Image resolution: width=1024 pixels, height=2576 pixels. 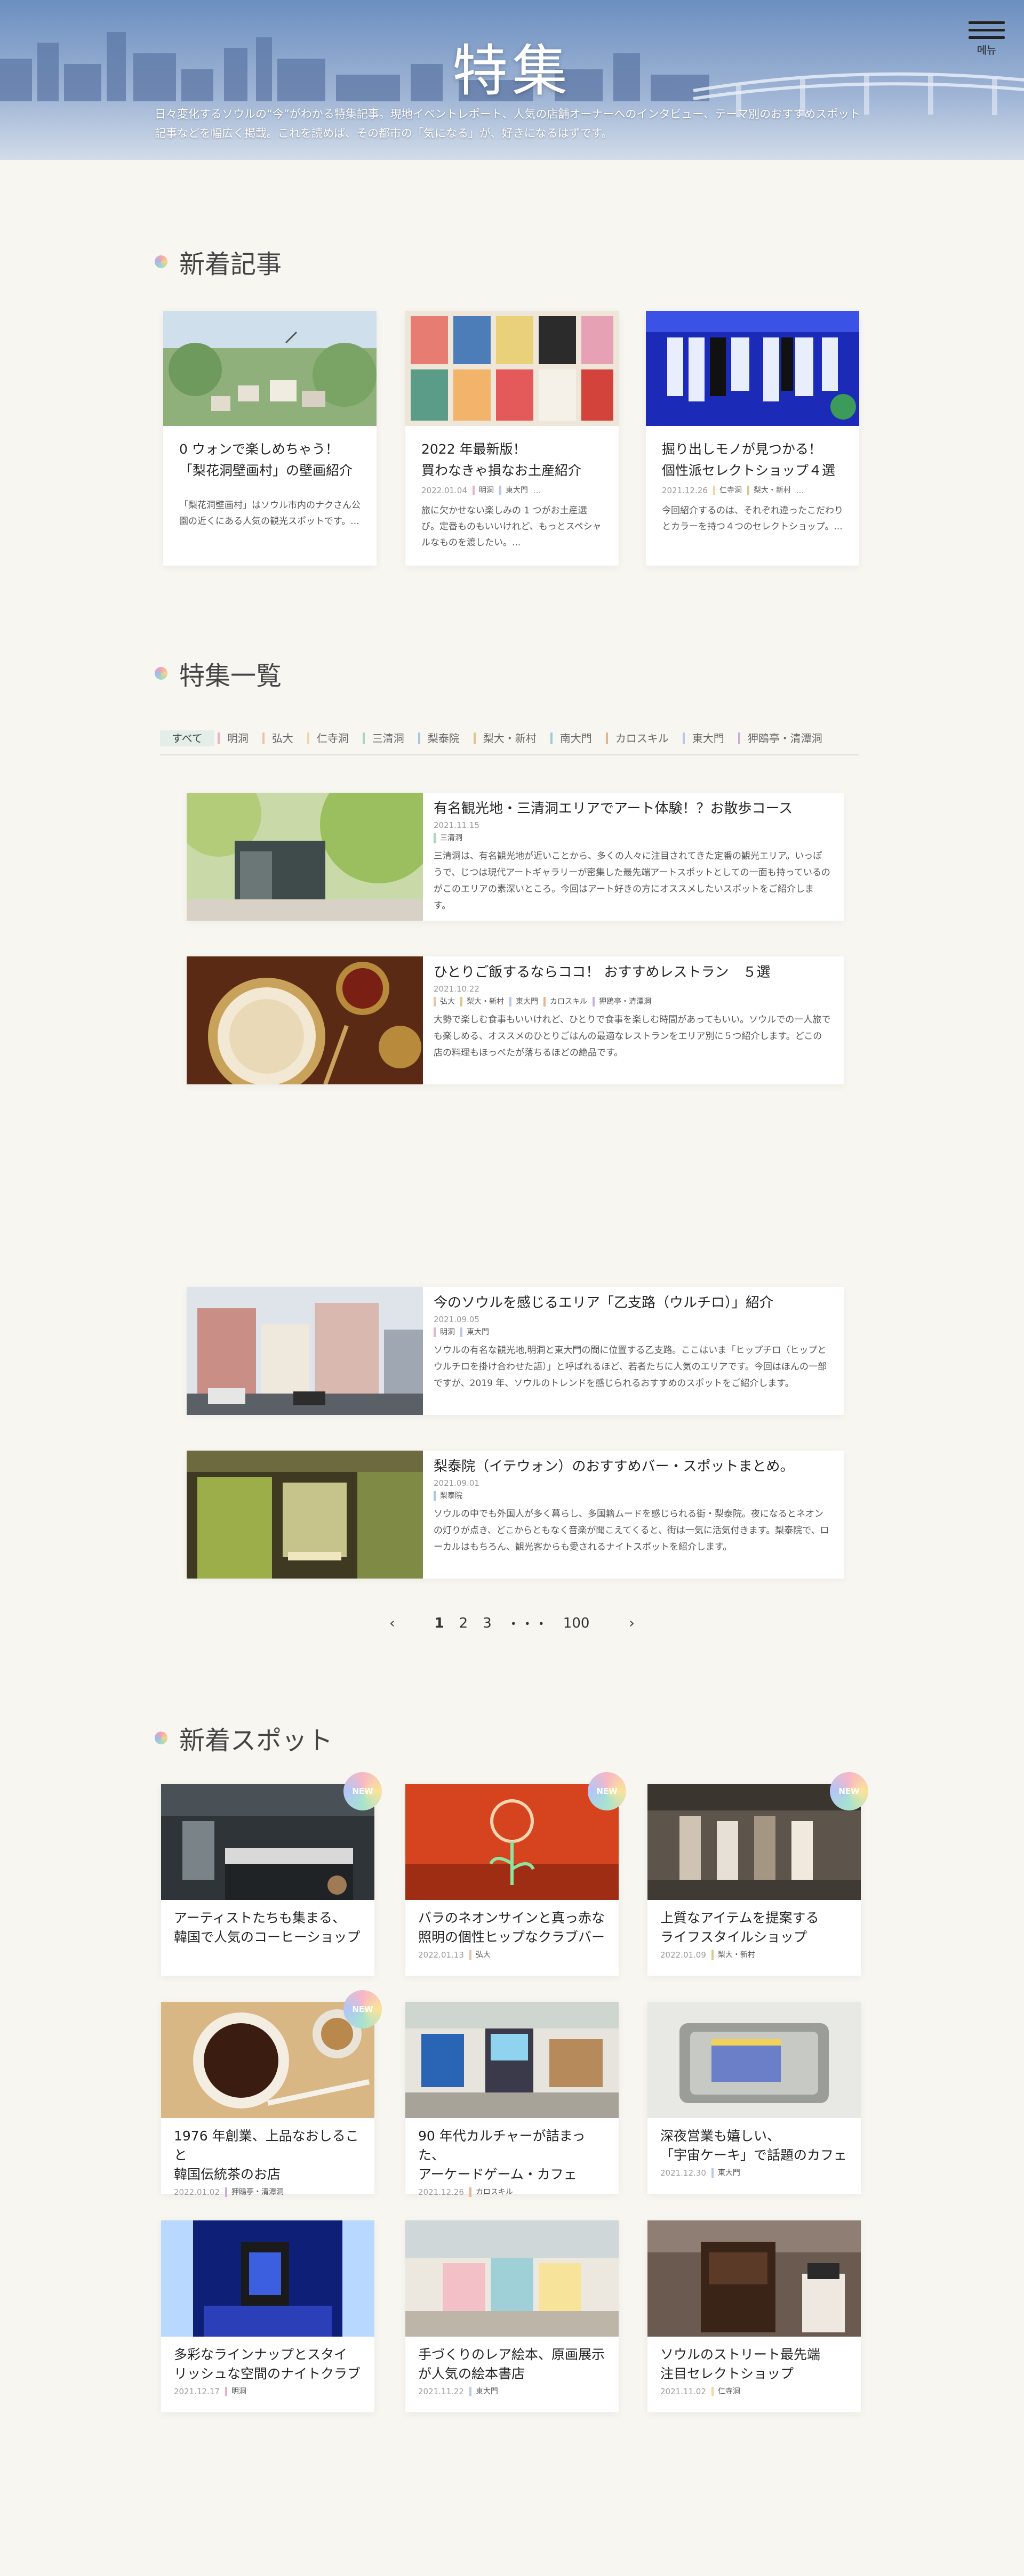 I want to click on spot-meta: 2021.12.17 明洞, so click(x=267, y=2390).